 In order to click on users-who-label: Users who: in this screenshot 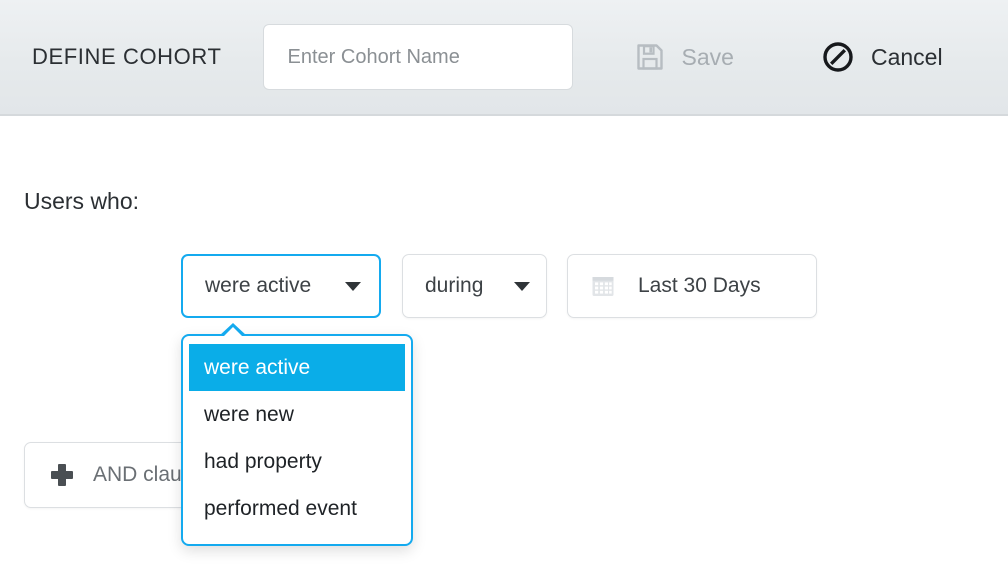, I will do `click(82, 201)`.